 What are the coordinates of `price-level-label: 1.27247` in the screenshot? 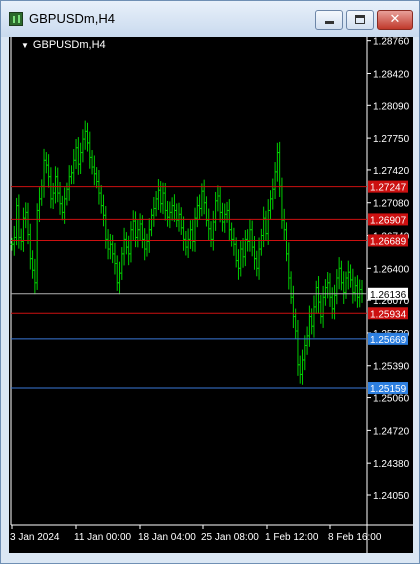 It's located at (388, 188).